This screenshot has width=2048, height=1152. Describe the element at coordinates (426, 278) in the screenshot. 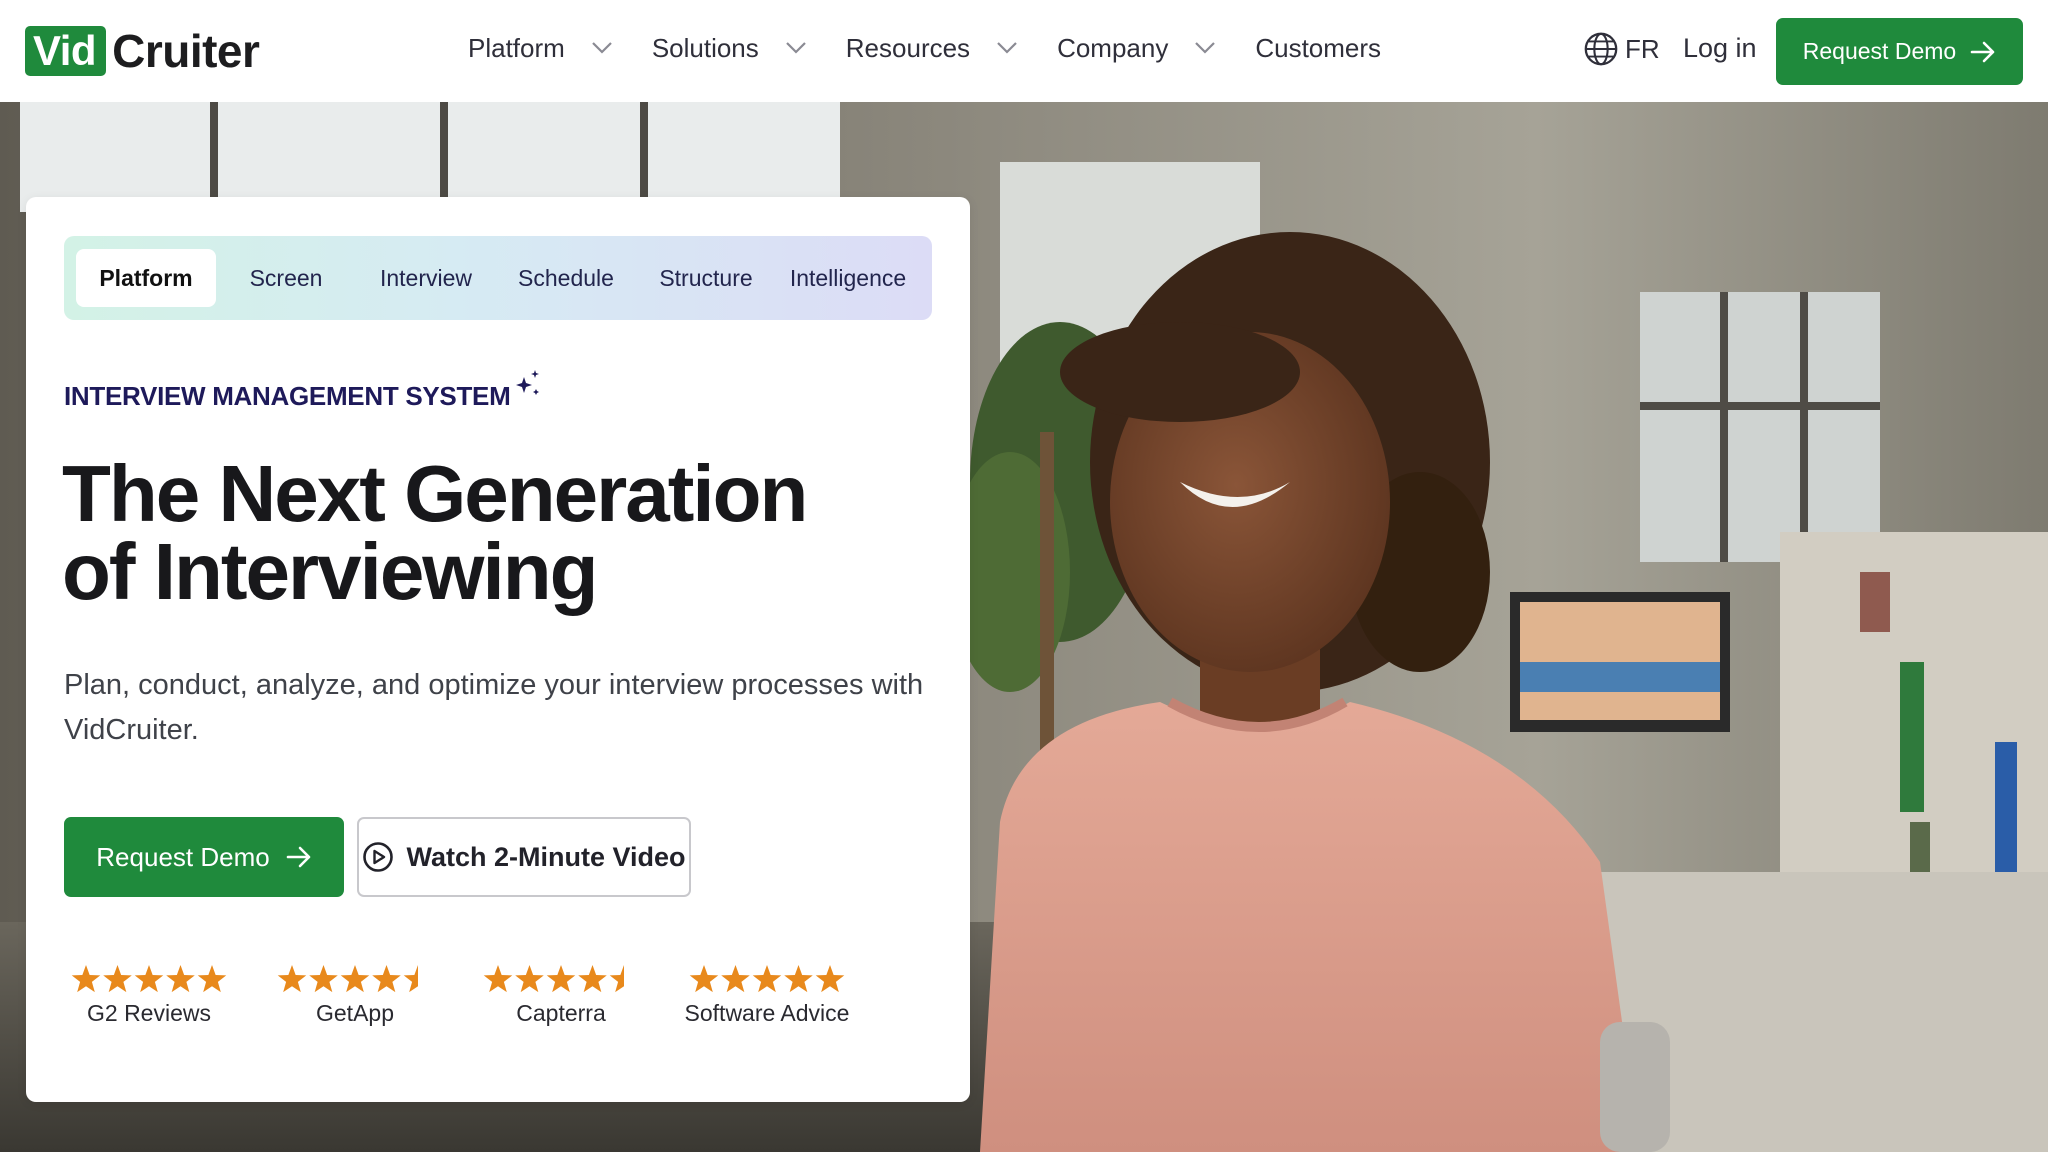

I see `tab-interview: Interview` at that location.